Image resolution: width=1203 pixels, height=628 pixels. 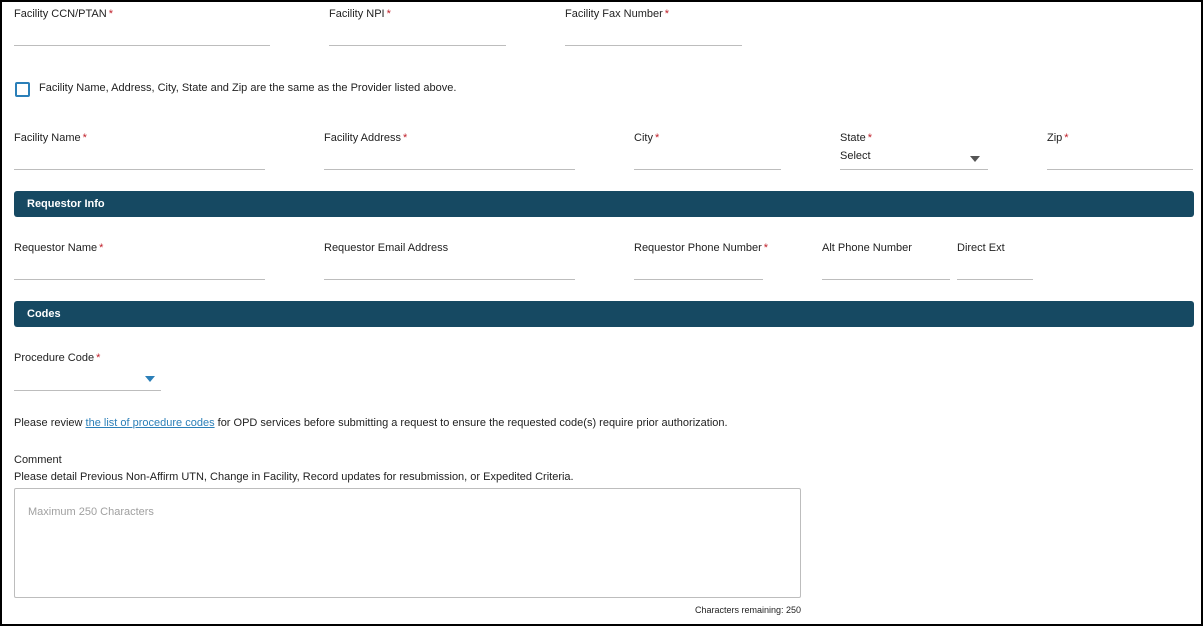 I want to click on requestor-name-label: Requestor Name *, so click(x=59, y=248).